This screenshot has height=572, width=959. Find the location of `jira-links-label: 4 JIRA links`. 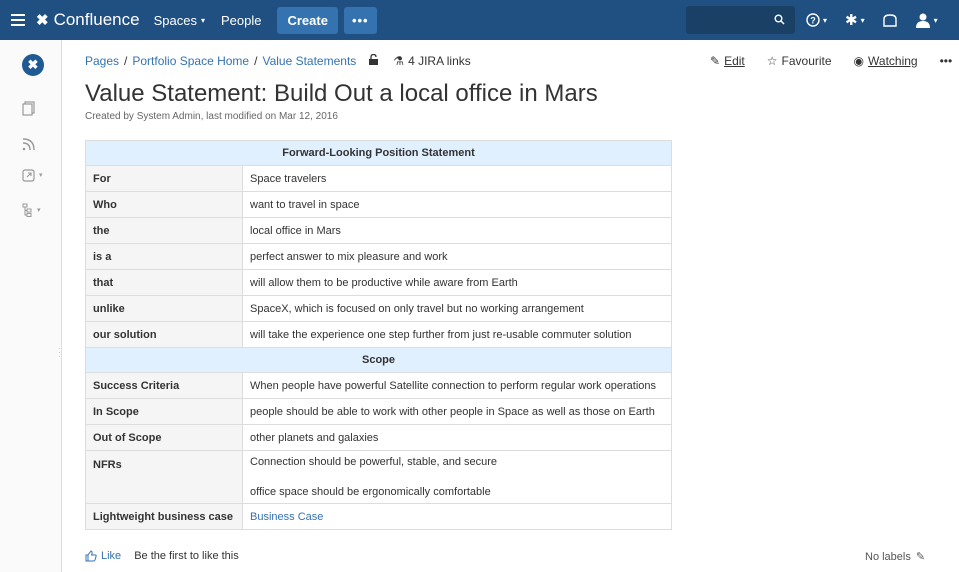

jira-links-label: 4 JIRA links is located at coordinates (439, 61).